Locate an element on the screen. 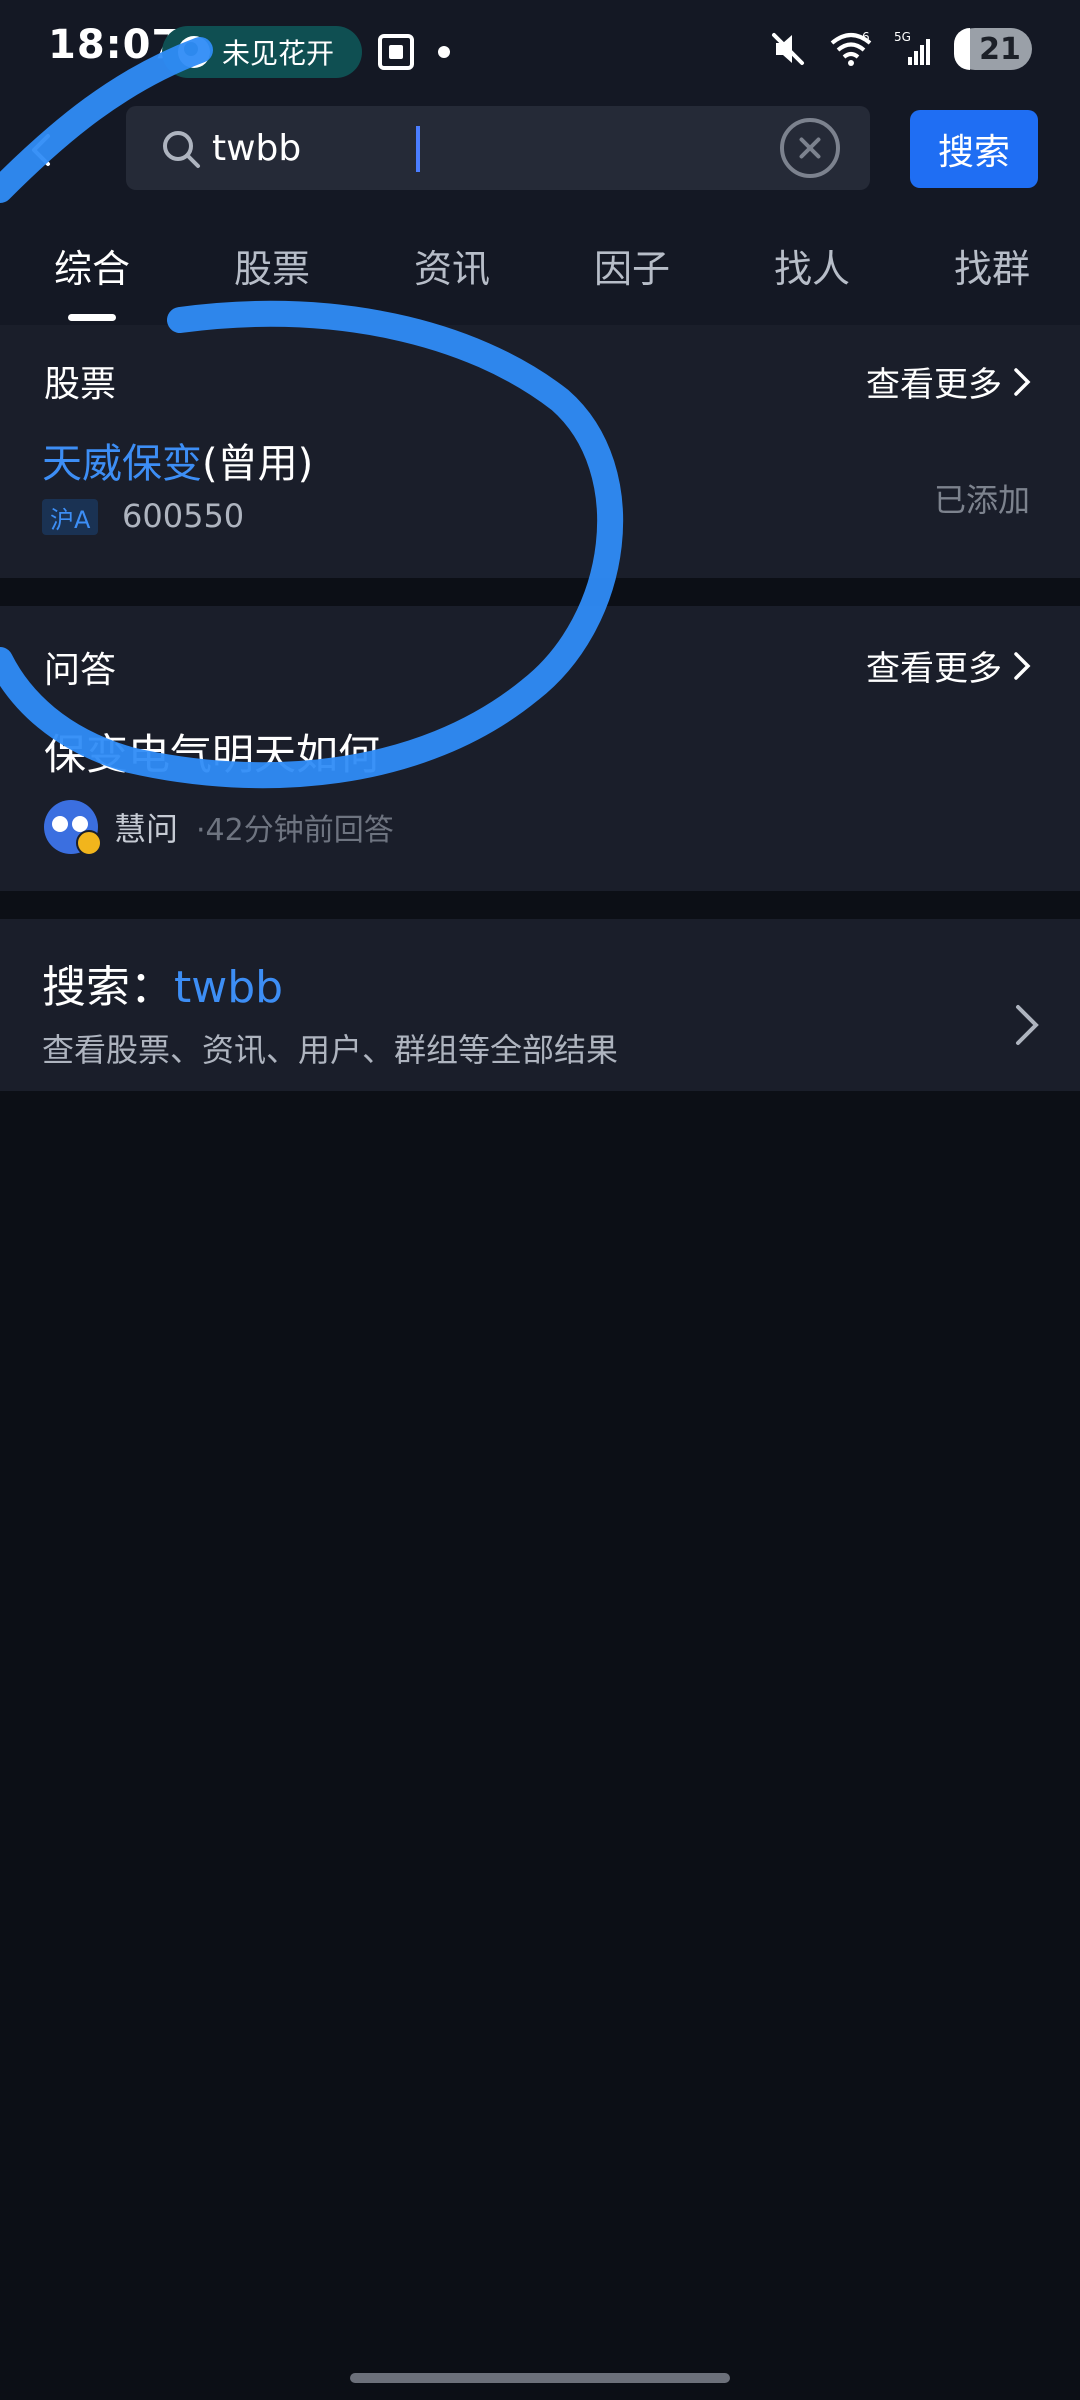  screenshot-icon is located at coordinates (396, 52).